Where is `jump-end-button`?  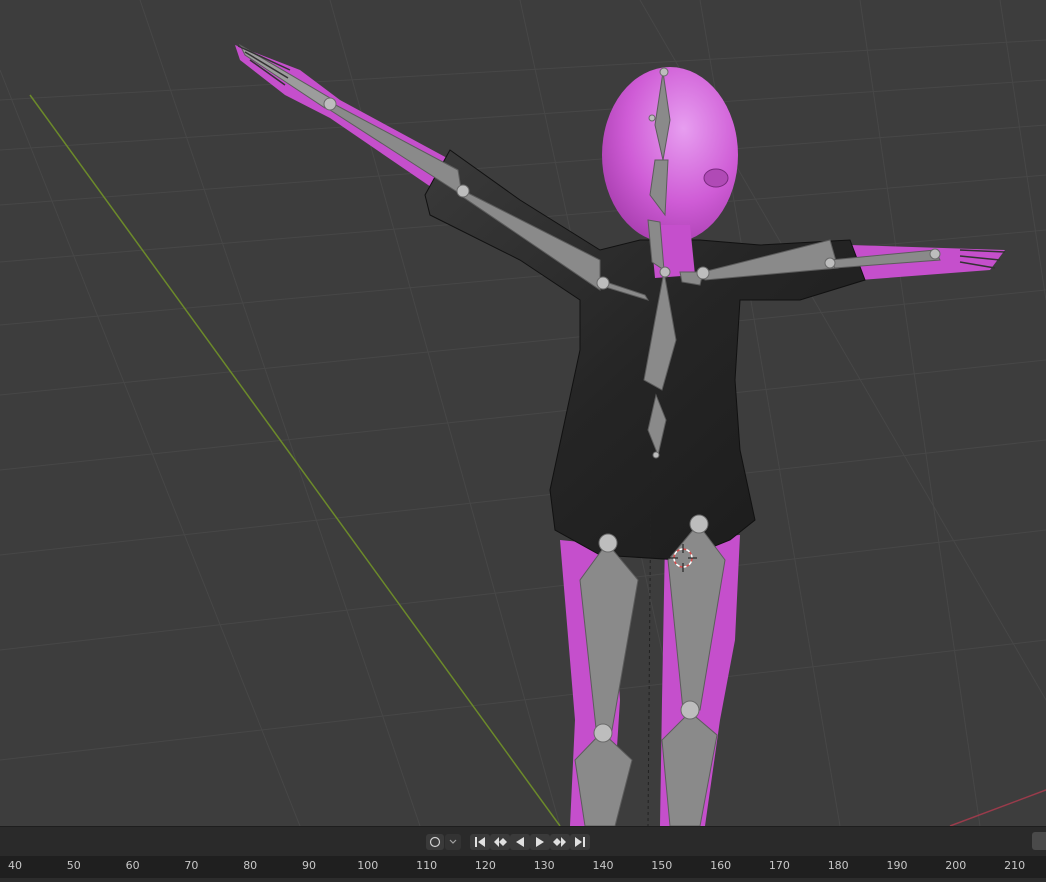 jump-end-button is located at coordinates (580, 842).